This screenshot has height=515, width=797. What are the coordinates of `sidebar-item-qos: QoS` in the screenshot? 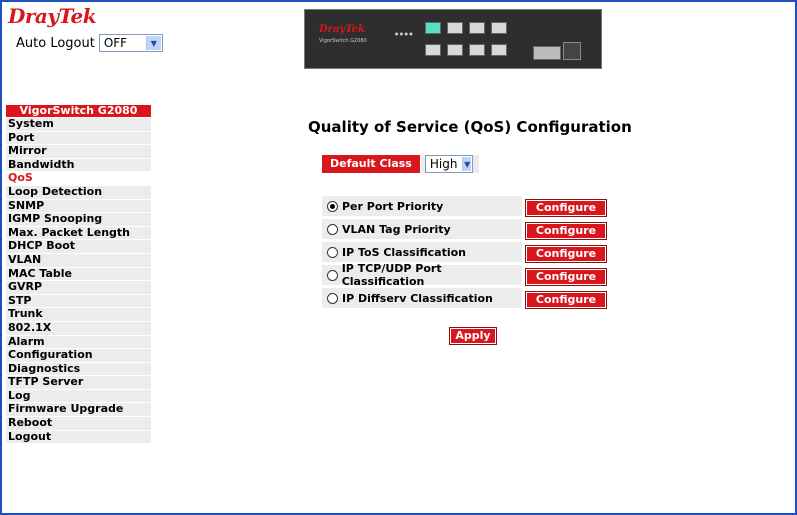 It's located at (78, 179).